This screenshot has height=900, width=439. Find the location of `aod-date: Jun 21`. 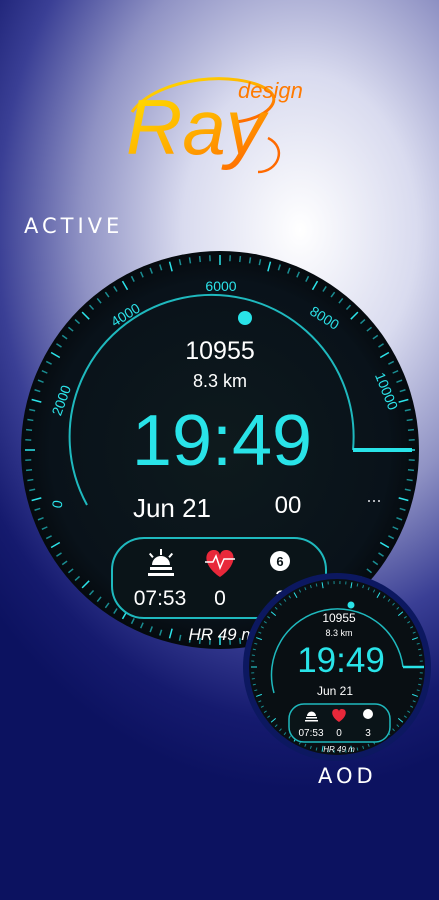

aod-date: Jun 21 is located at coordinates (335, 691).